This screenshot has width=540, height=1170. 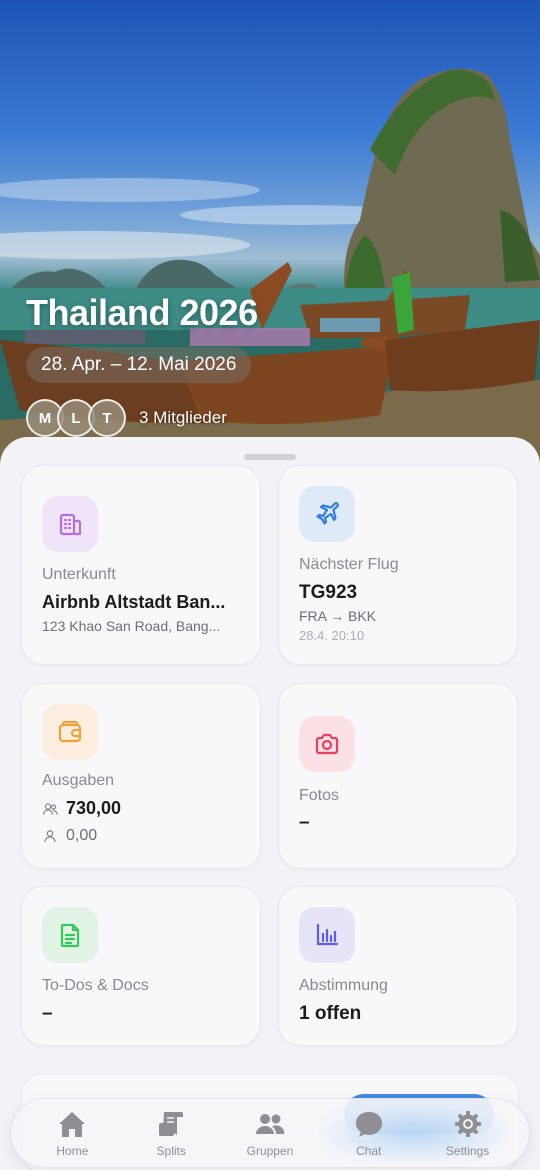 I want to click on expenses-label: Ausgaben, so click(x=78, y=780).